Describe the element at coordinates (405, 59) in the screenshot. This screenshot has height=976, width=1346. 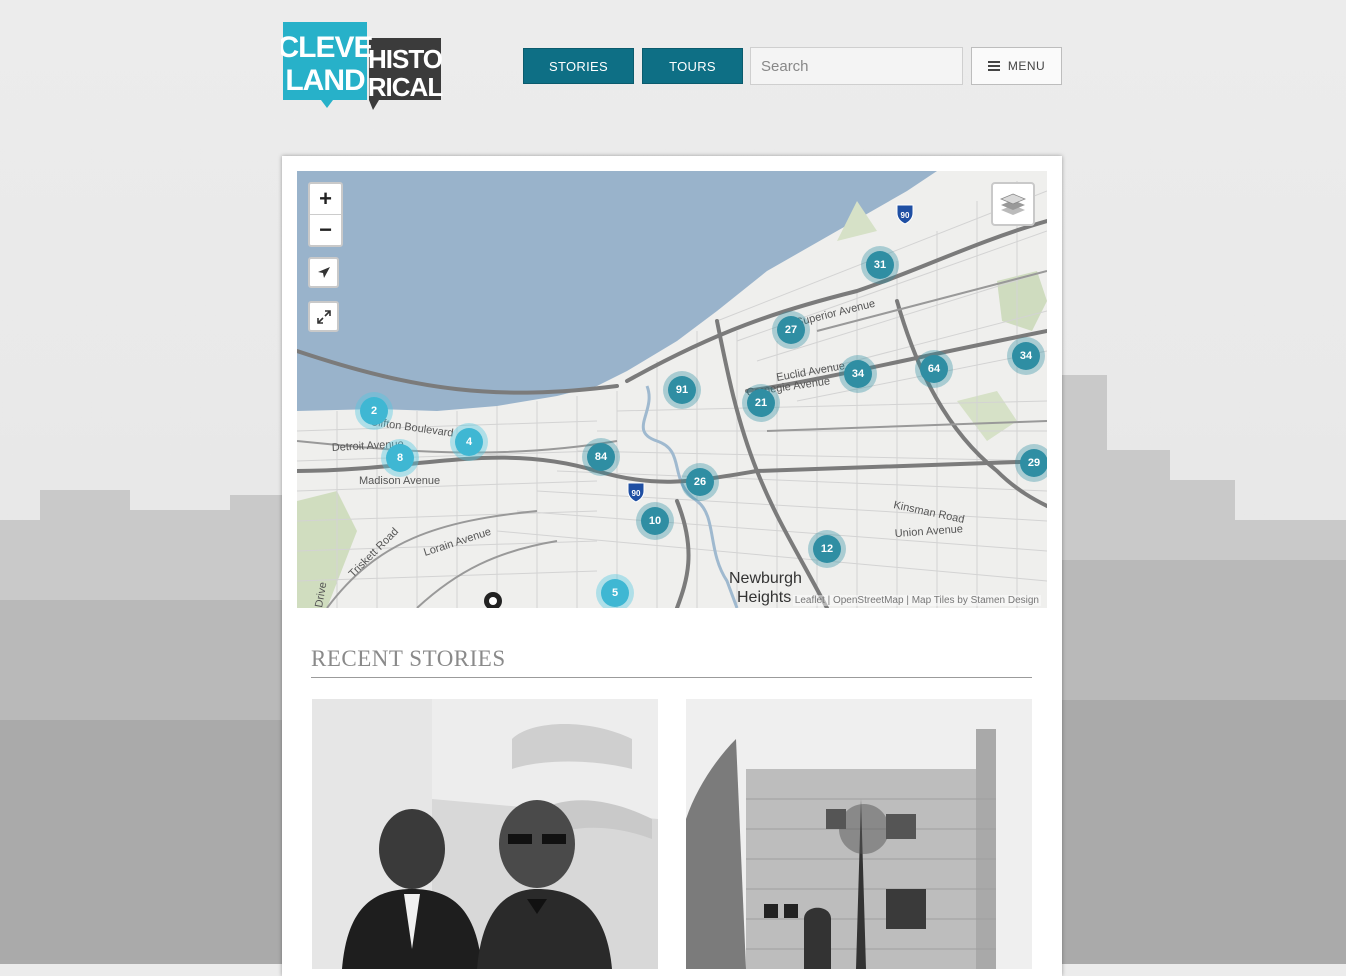
I see `logo-text-histo: HISTO` at that location.